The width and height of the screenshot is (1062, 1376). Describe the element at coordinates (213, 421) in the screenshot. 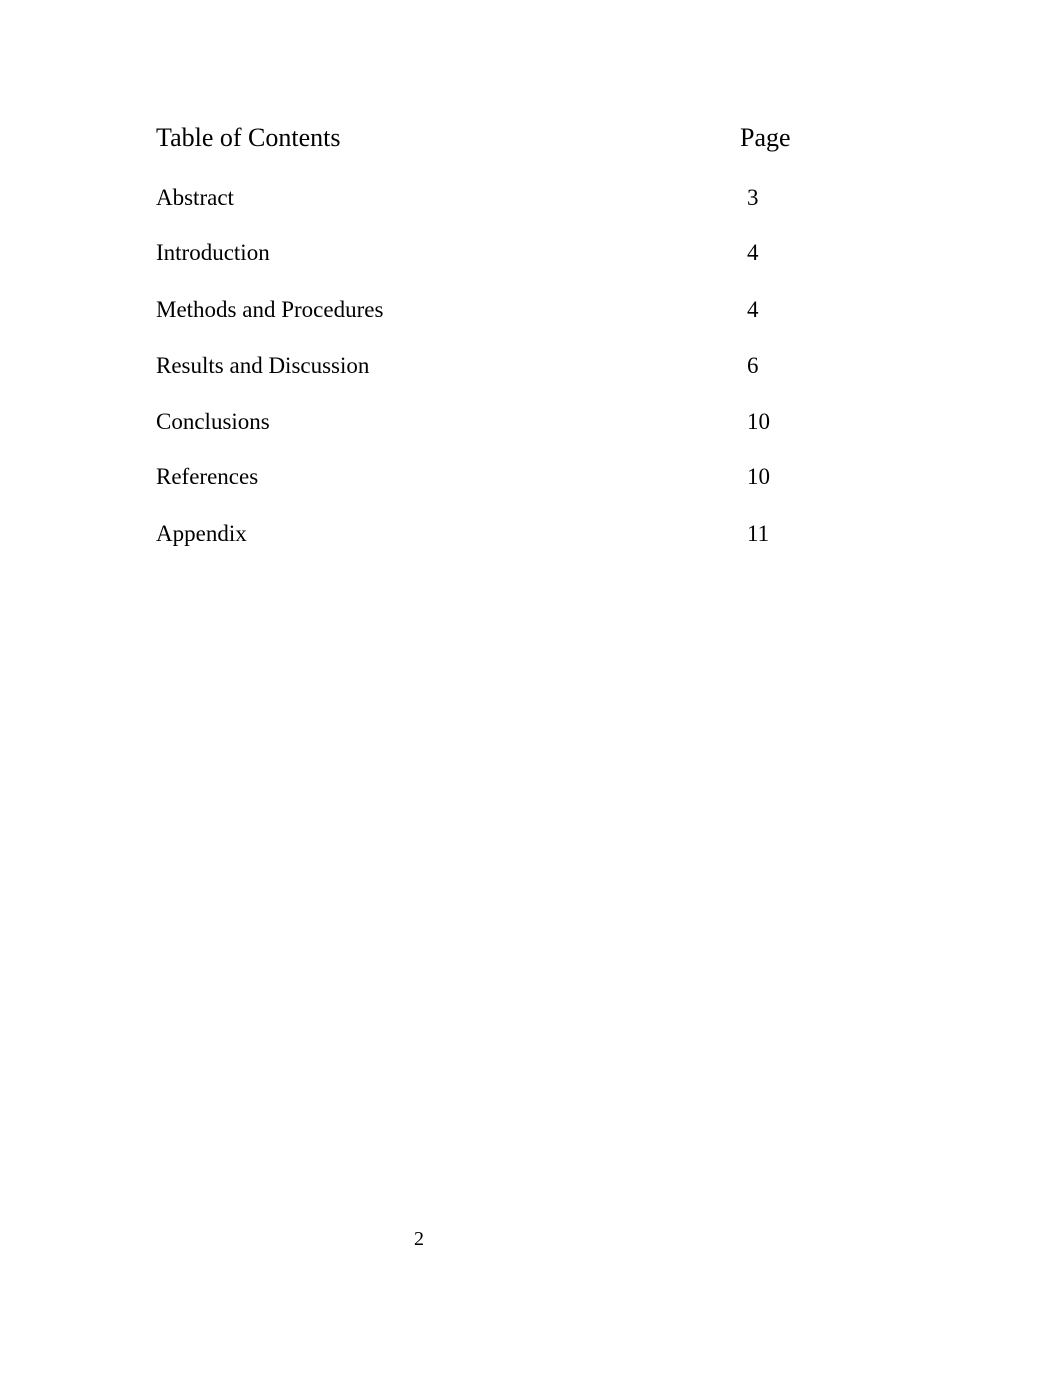

I see `toc-entry-title: Conclusions` at that location.